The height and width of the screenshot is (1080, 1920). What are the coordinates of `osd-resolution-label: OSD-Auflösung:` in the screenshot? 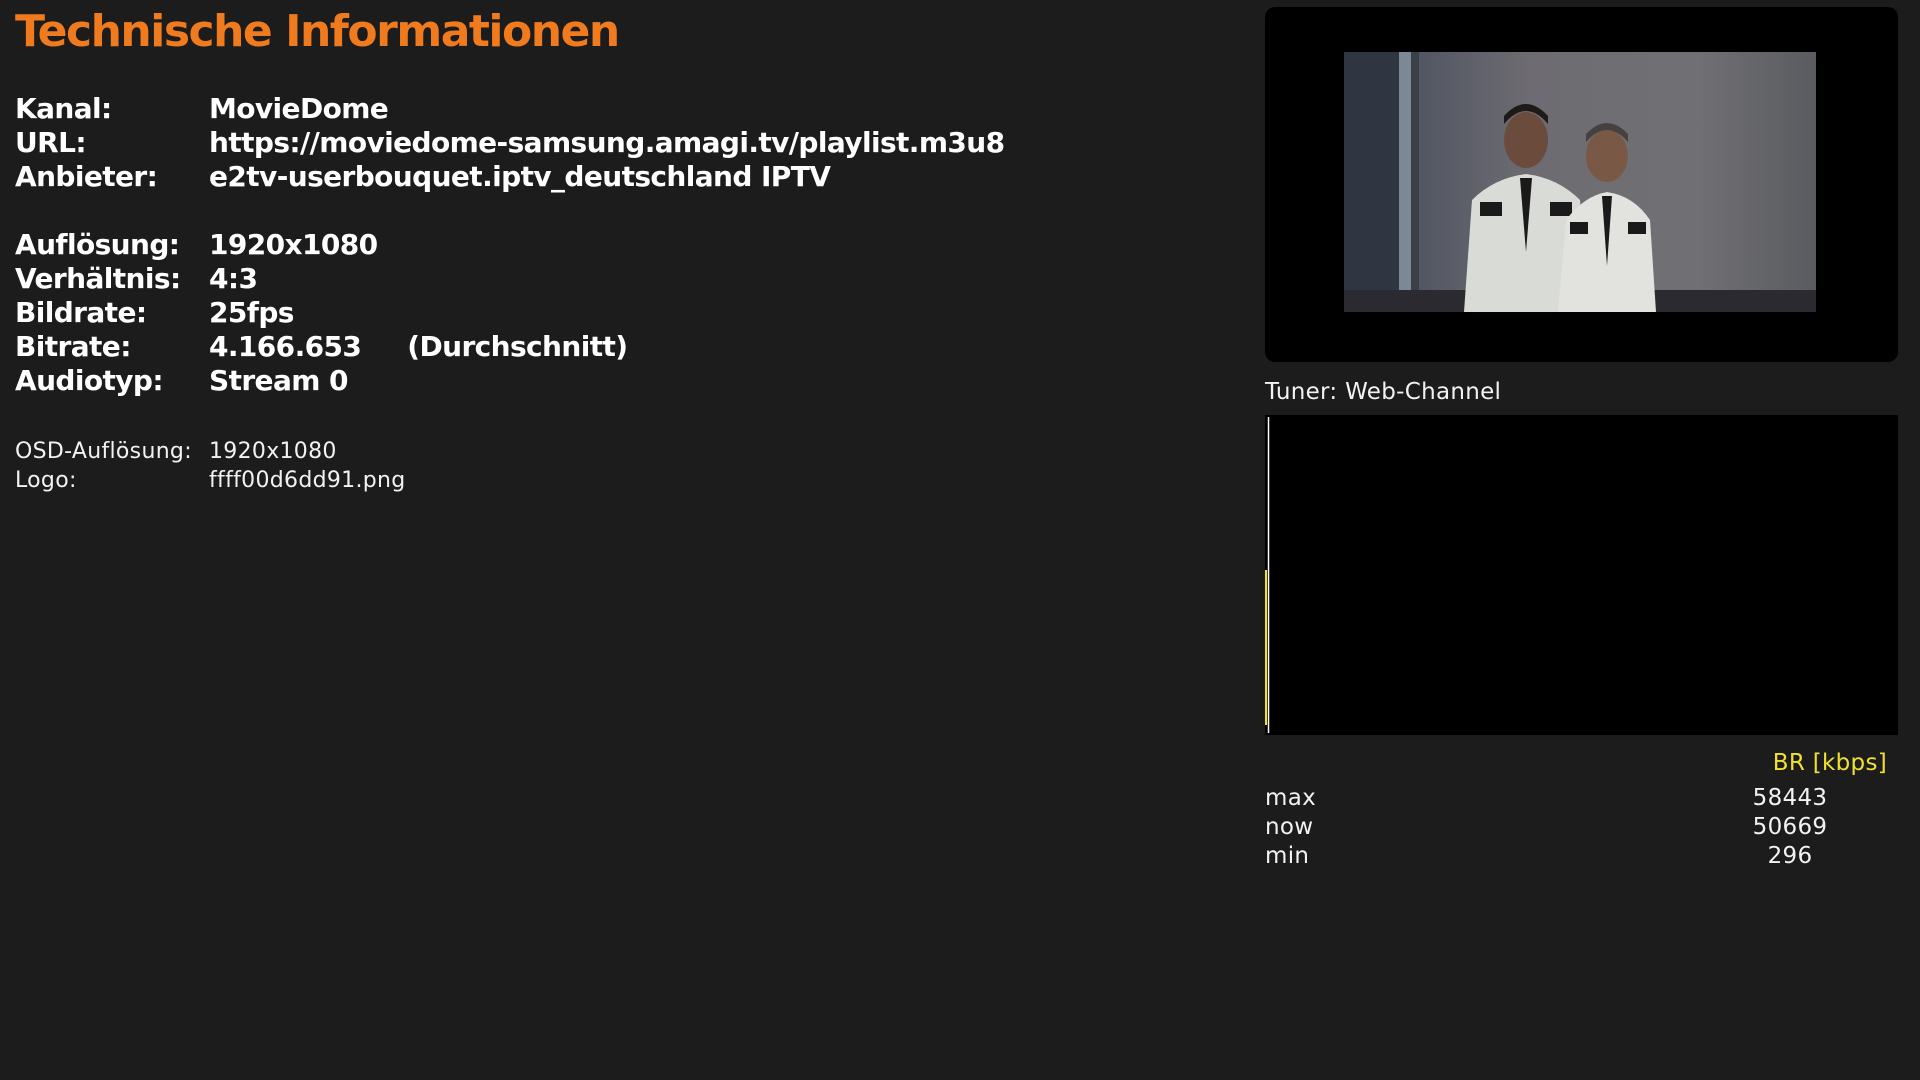 It's located at (103, 451).